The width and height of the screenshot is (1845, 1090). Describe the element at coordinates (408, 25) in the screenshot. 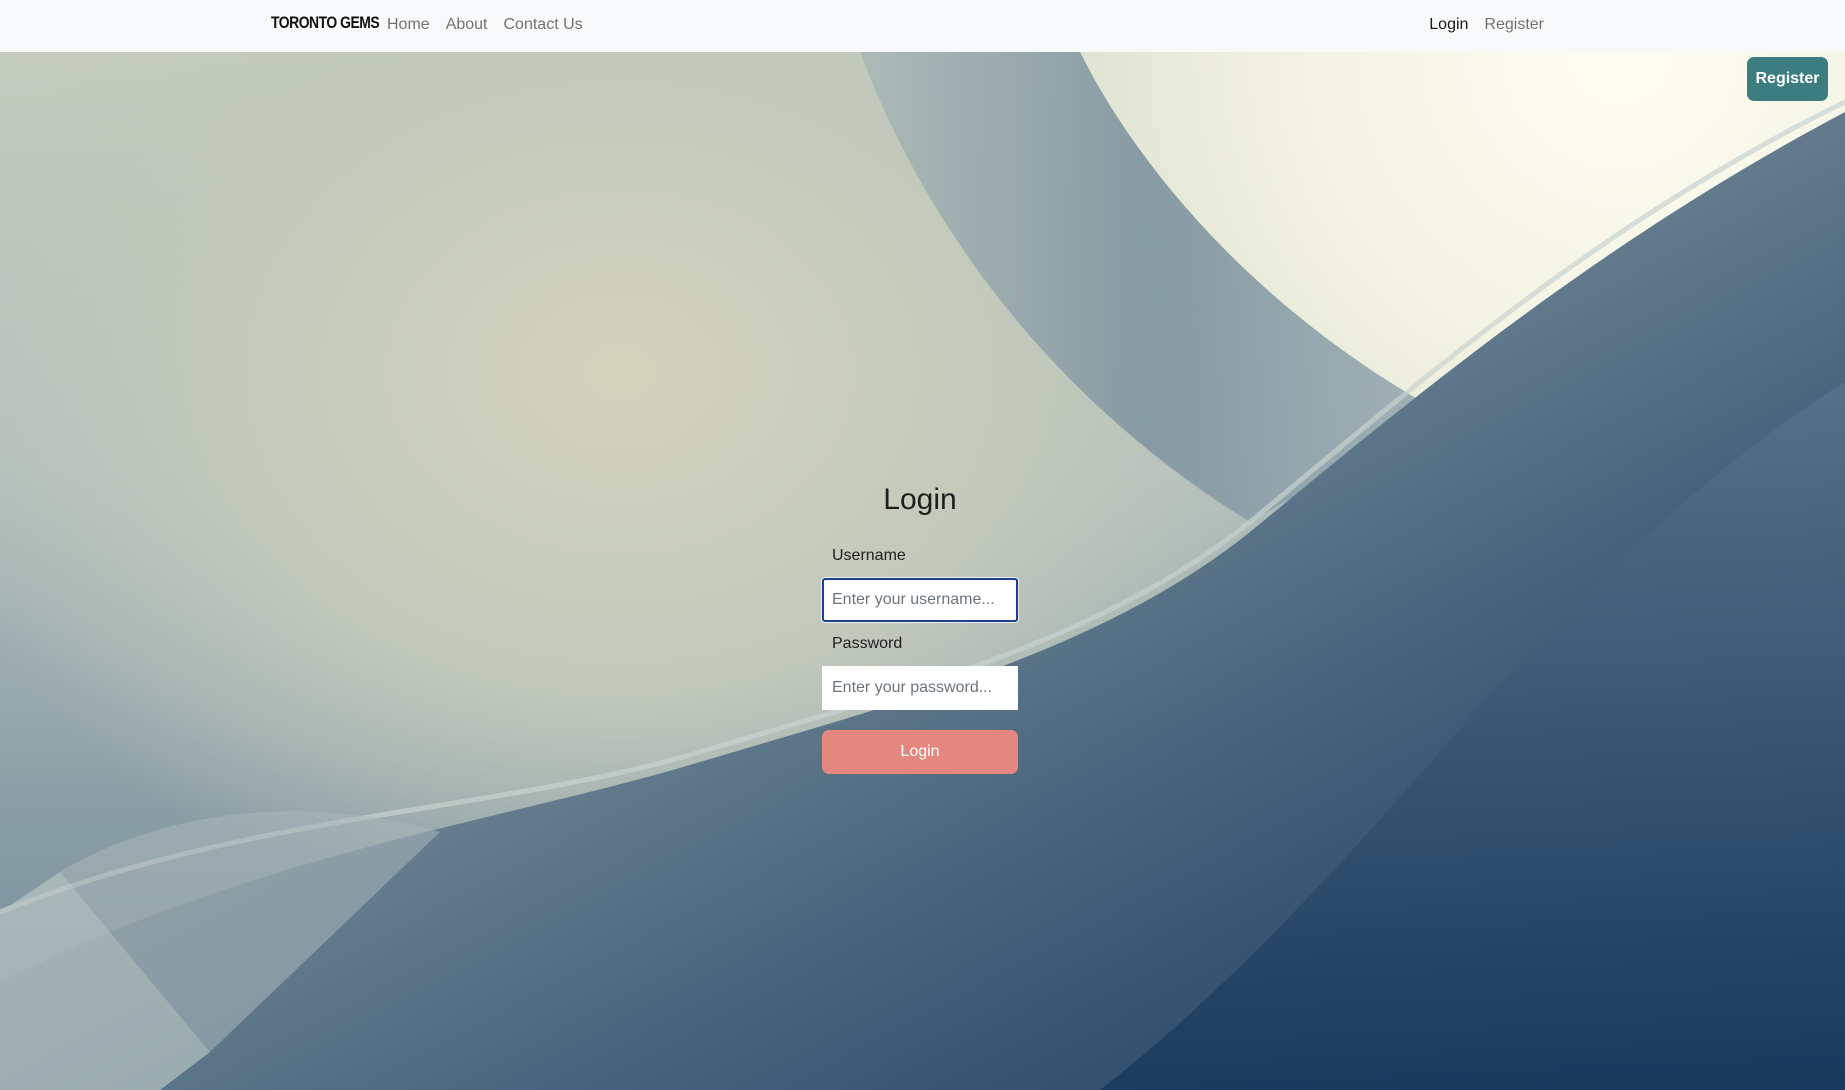

I see `nav-link-home: Home` at that location.